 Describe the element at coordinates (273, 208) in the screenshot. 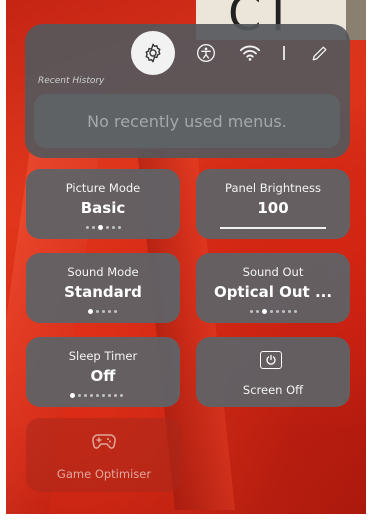

I see `tile-value: 100` at that location.